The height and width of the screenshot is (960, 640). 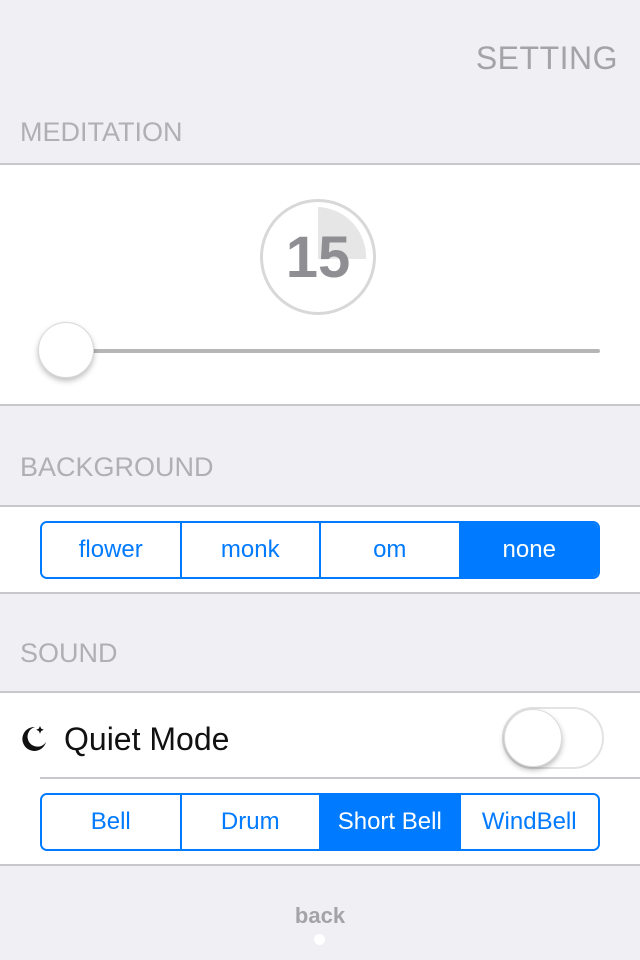 What do you see at coordinates (320, 916) in the screenshot?
I see `back-button: back` at bounding box center [320, 916].